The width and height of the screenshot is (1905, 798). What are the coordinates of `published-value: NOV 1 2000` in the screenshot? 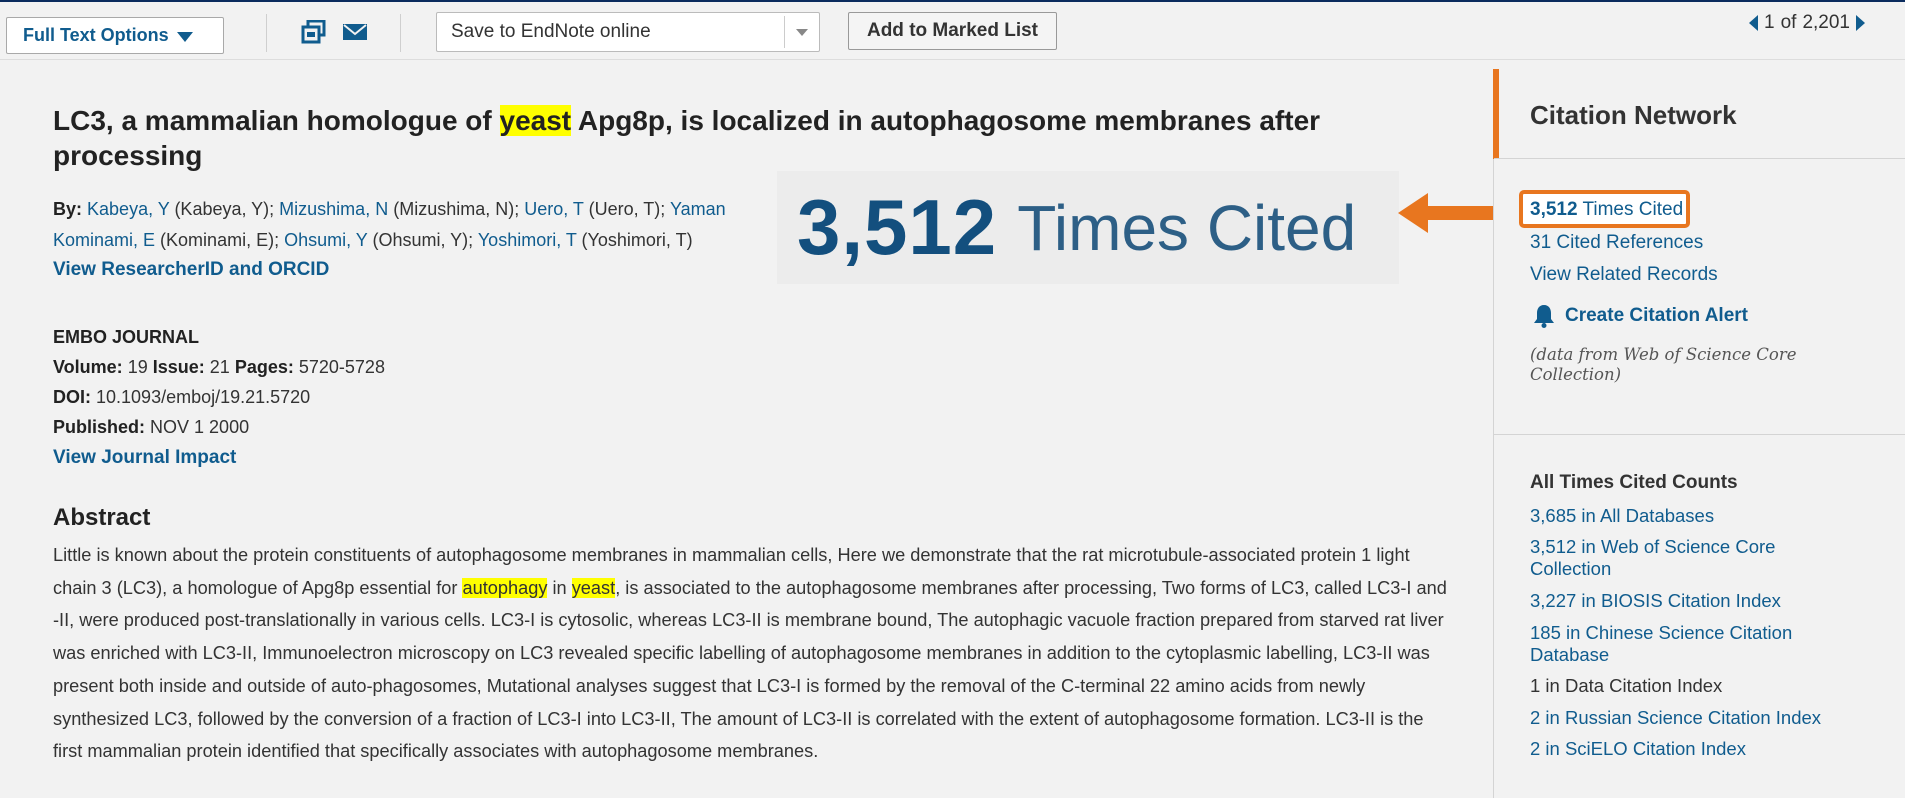 It's located at (200, 427).